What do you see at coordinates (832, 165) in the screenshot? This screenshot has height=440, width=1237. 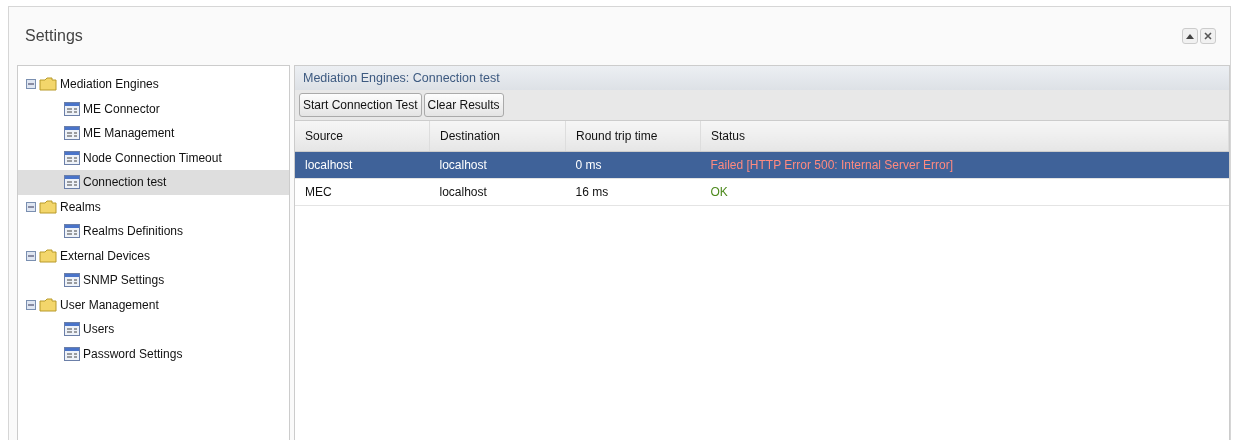 I see `status-text: Failed [HTTP Error 500: Internal Server Error]` at bounding box center [832, 165].